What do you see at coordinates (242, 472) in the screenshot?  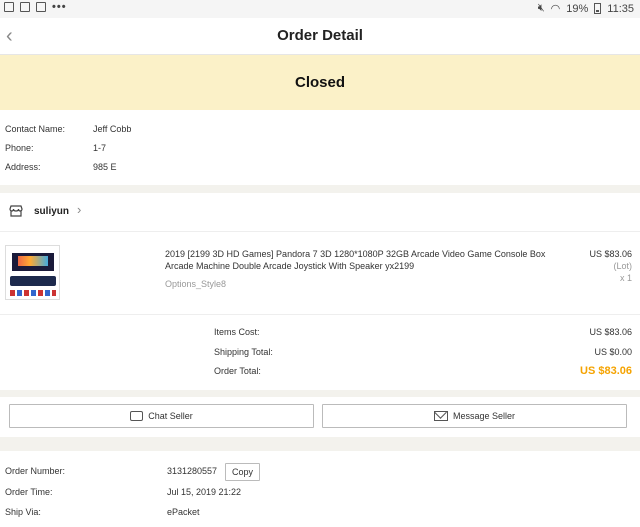 I see `copy-button: Copy` at bounding box center [242, 472].